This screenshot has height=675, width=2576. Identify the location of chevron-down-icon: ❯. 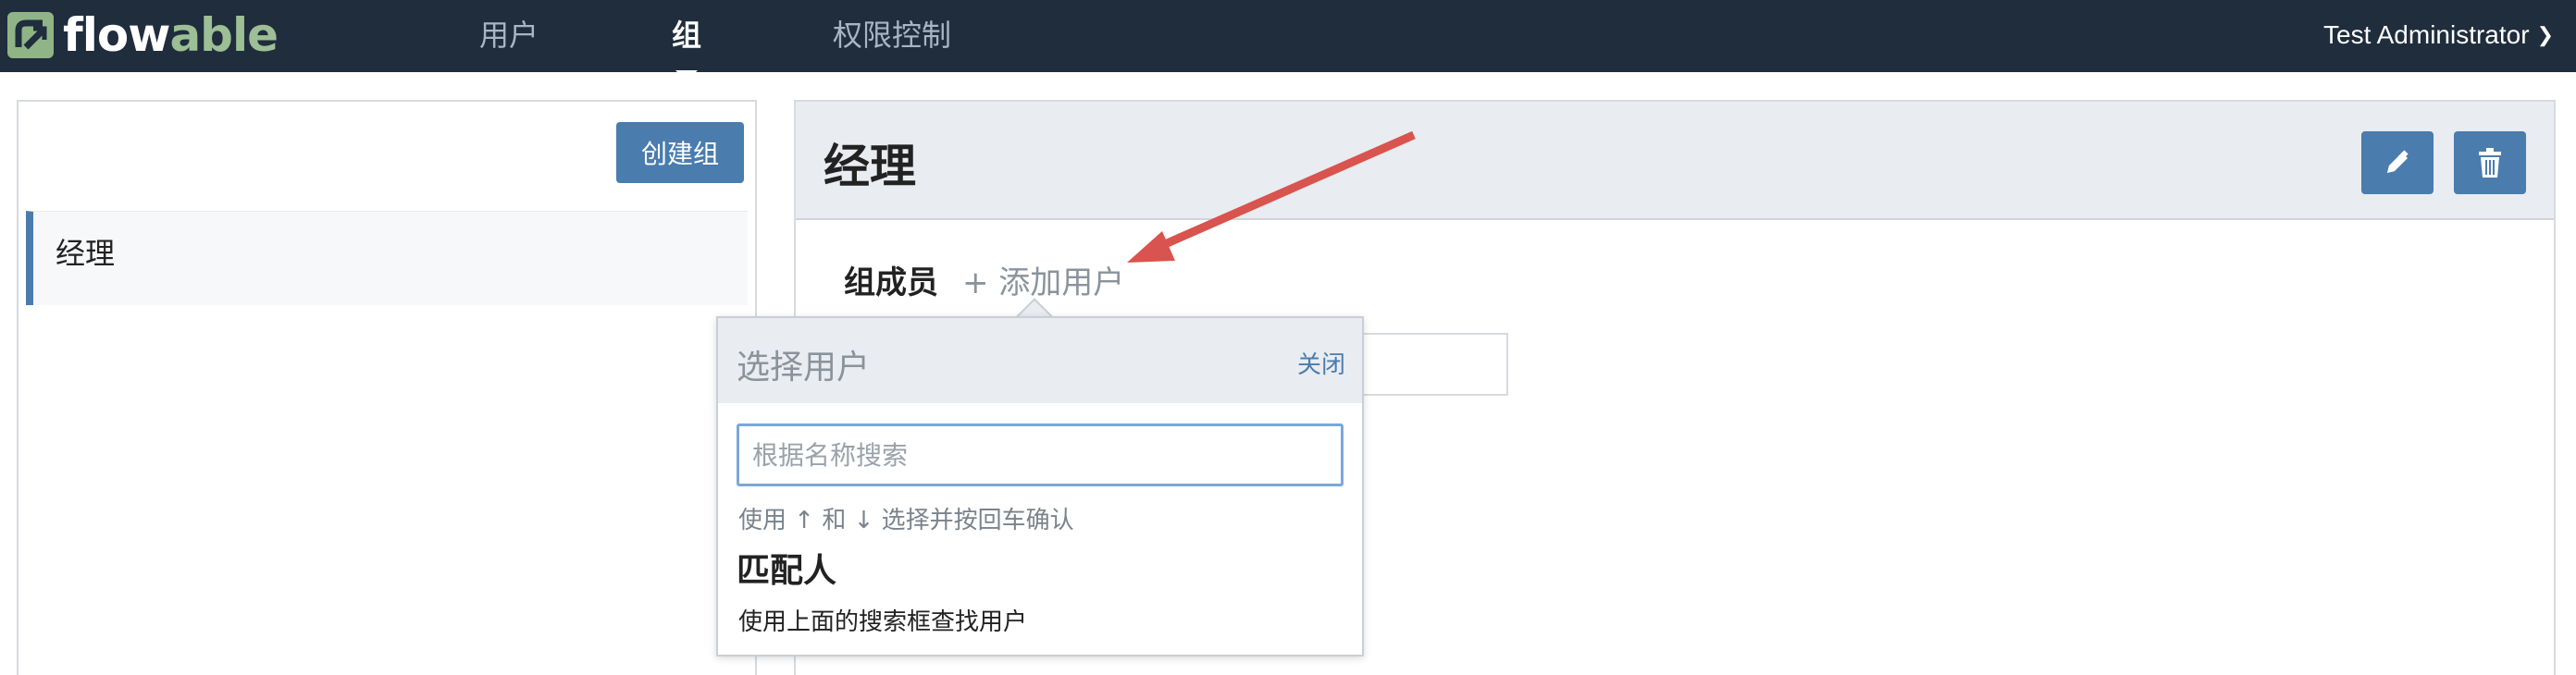
(2545, 34).